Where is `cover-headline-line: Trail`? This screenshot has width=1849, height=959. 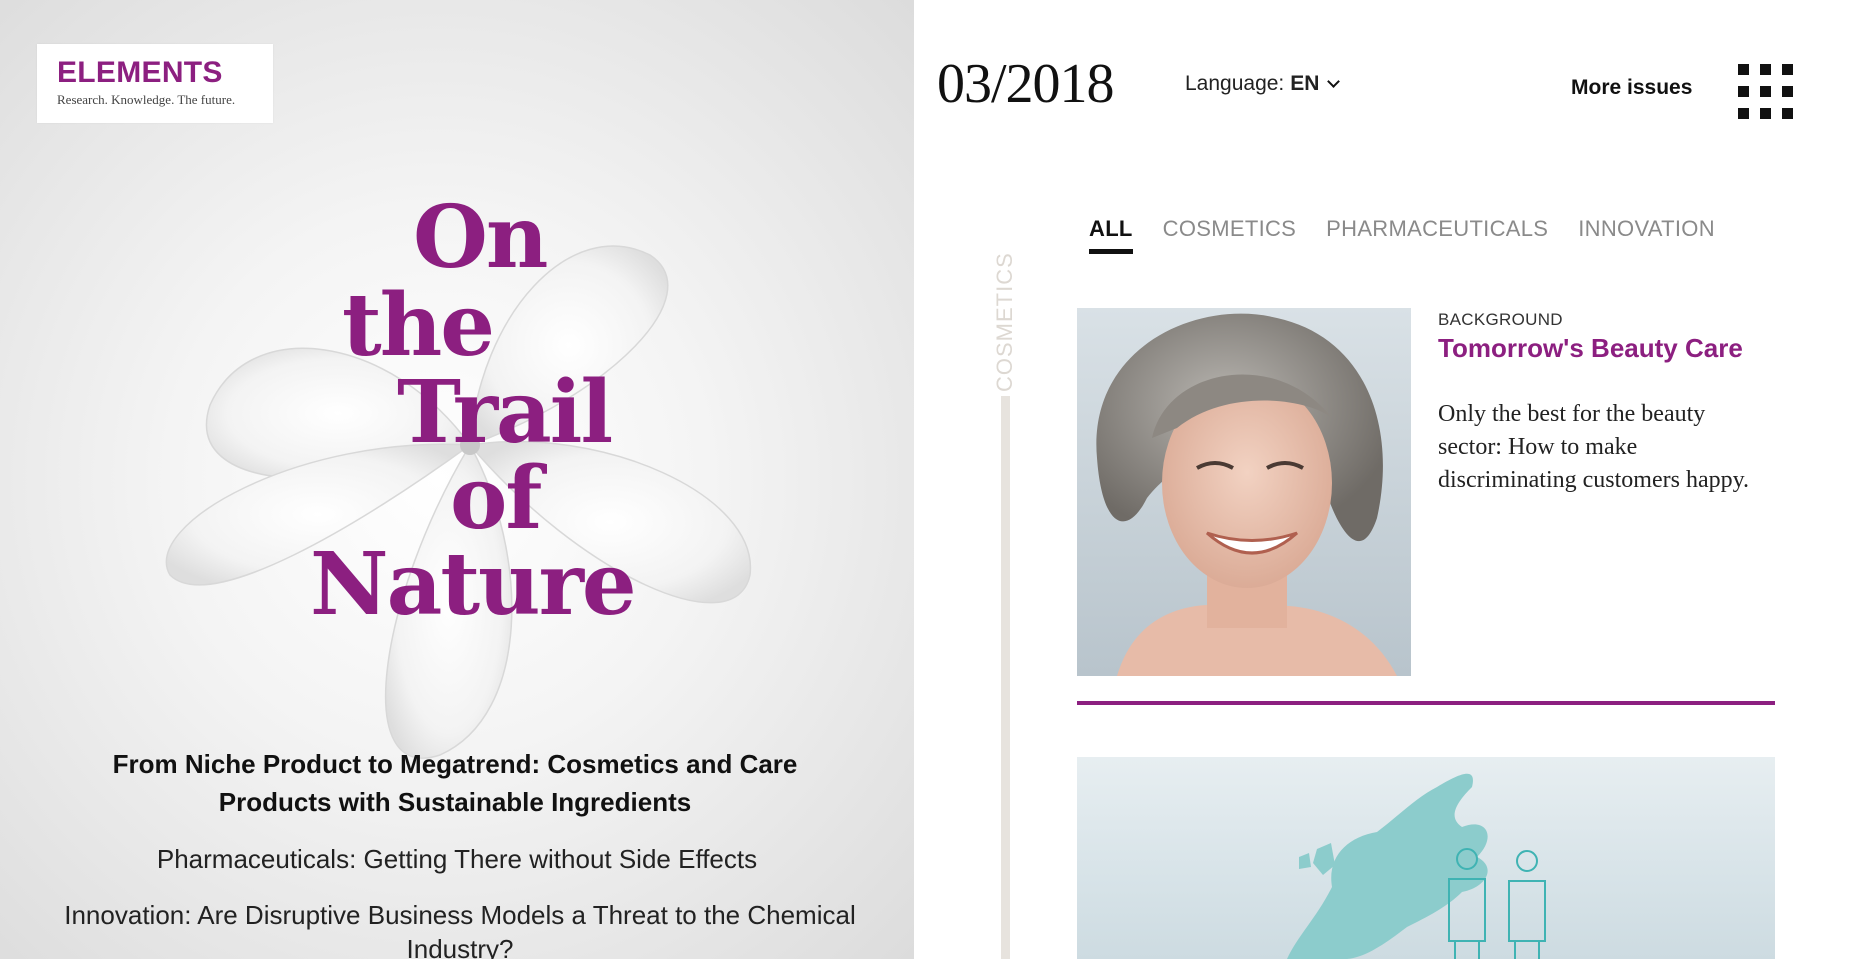
cover-headline-line: Trail is located at coordinates (505, 412).